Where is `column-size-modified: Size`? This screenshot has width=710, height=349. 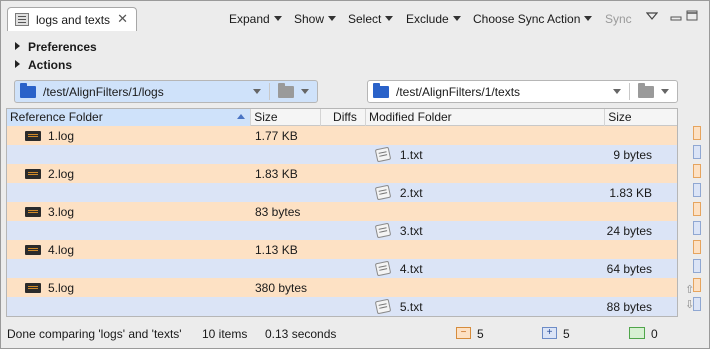 column-size-modified: Size is located at coordinates (641, 117).